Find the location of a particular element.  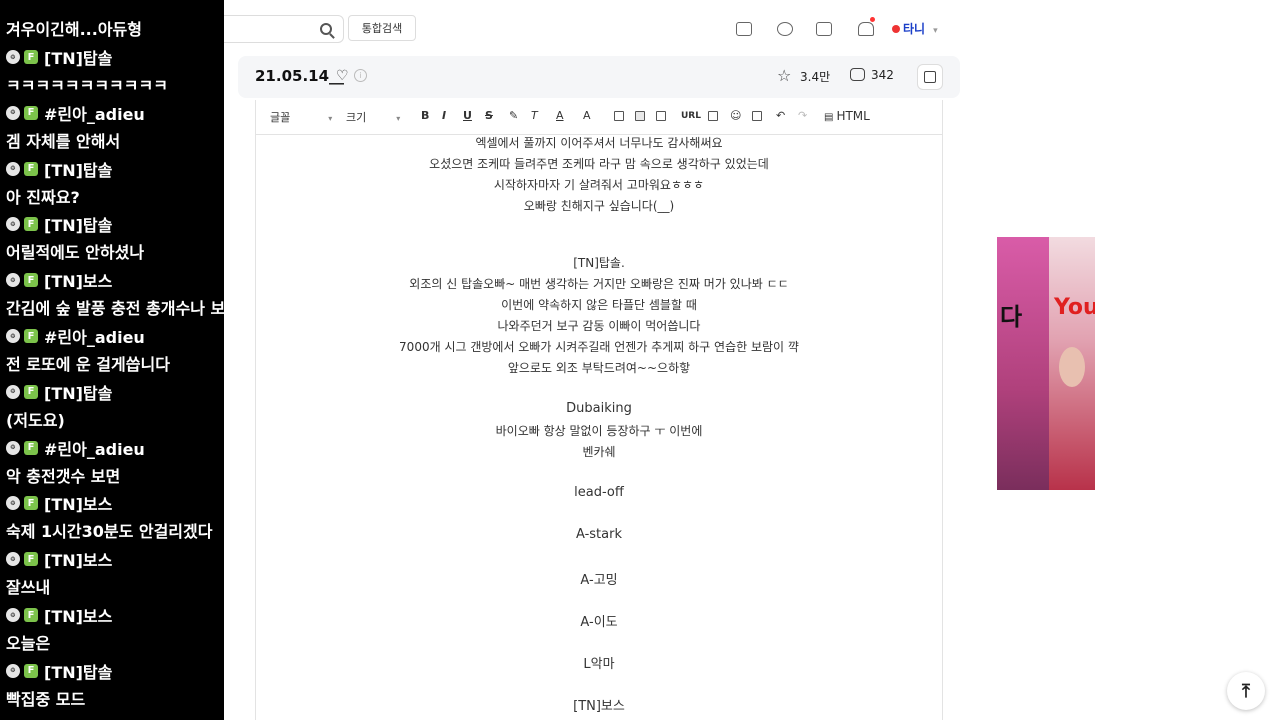

content-line: 앞으로도 외조 부탁드려여~~으하핳 is located at coordinates (599, 368).